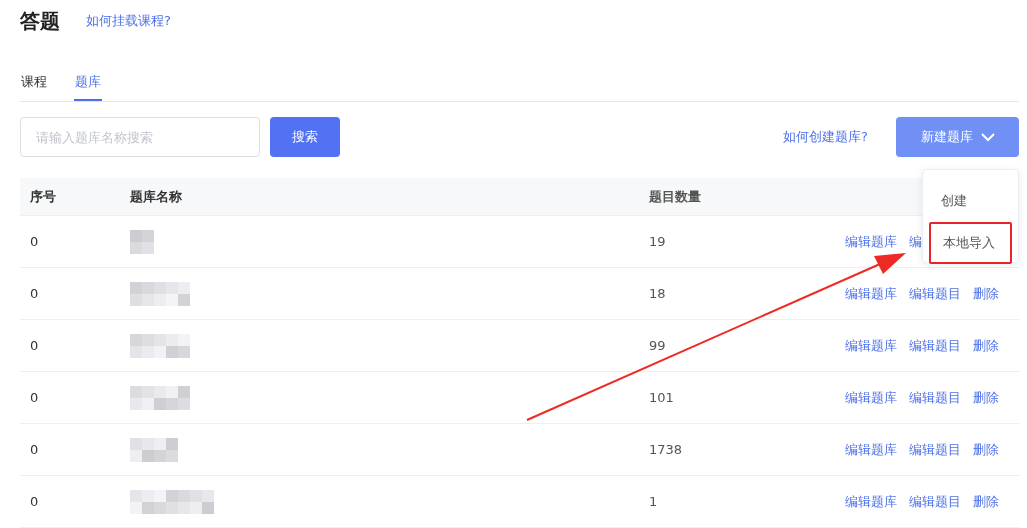 The height and width of the screenshot is (528, 1027). What do you see at coordinates (915, 241) in the screenshot?
I see `action-link: 编` at bounding box center [915, 241].